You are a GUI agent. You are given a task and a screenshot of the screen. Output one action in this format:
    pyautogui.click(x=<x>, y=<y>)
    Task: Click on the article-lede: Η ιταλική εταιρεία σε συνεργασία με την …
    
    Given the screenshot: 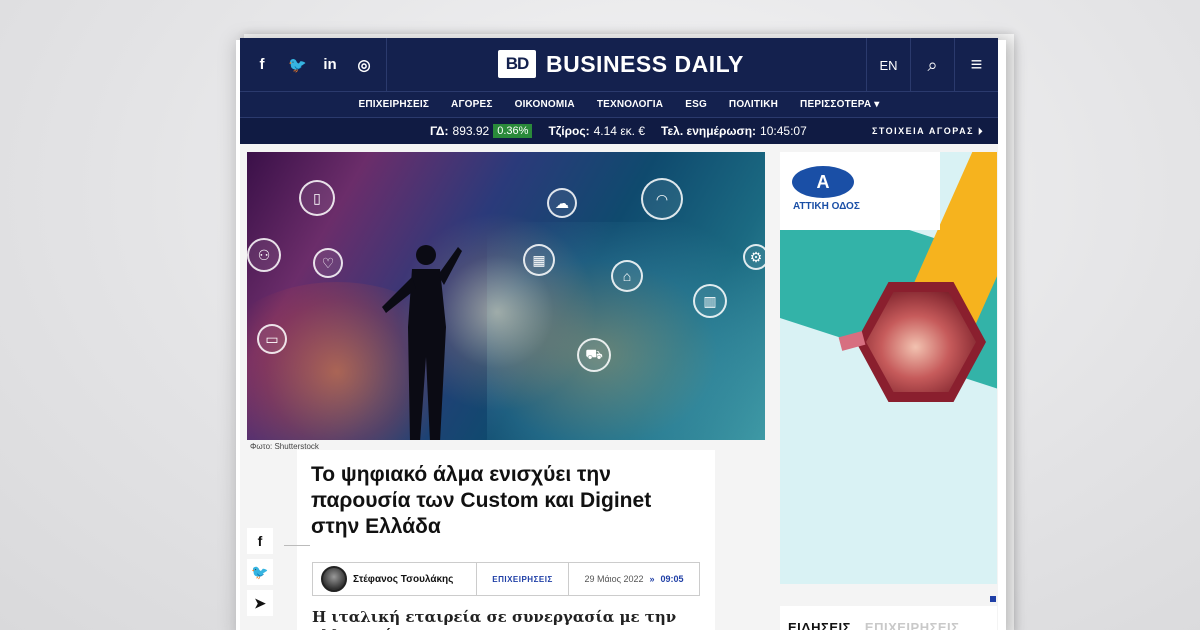 What is the action you would take?
    pyautogui.click(x=494, y=619)
    